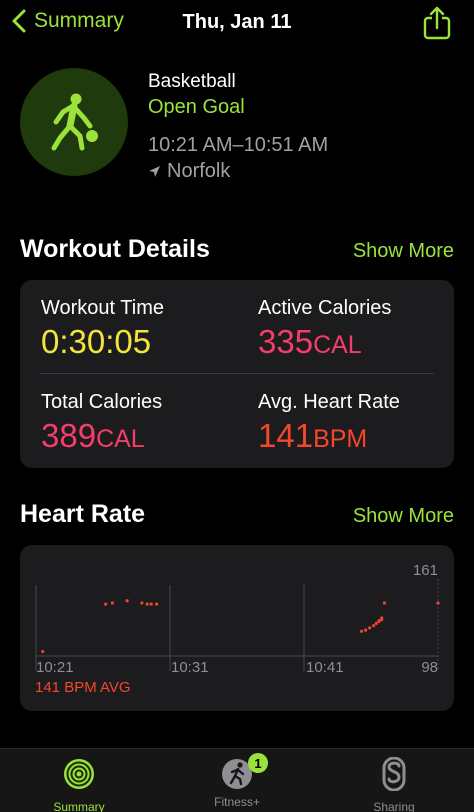 This screenshot has height=812, width=474. Describe the element at coordinates (102, 308) in the screenshot. I see `workout-time-label: Workout Time` at that location.